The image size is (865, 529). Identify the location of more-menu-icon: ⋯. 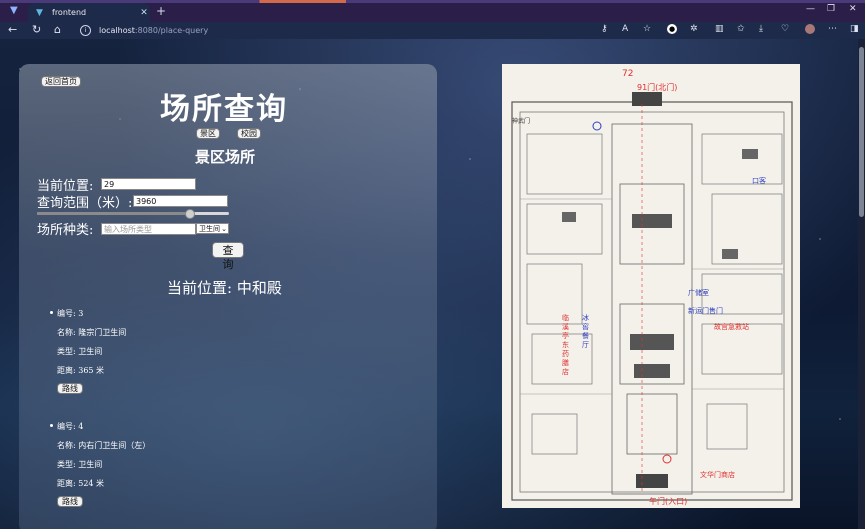
(832, 29).